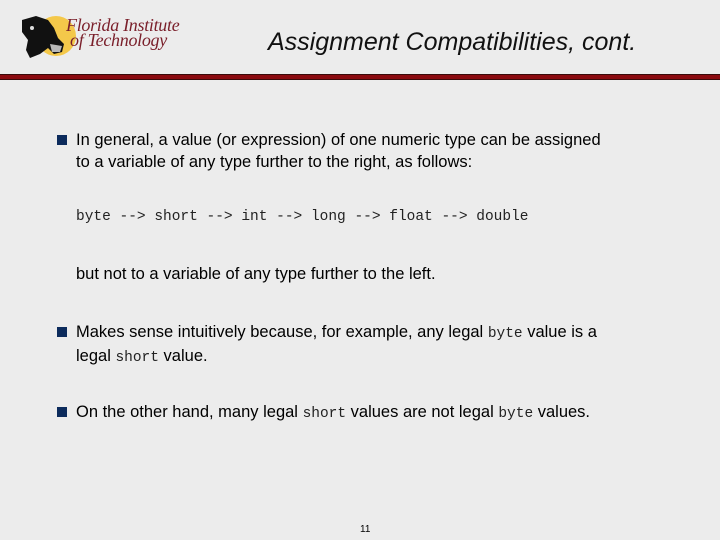 The height and width of the screenshot is (540, 720). I want to click on text: values., so click(562, 412).